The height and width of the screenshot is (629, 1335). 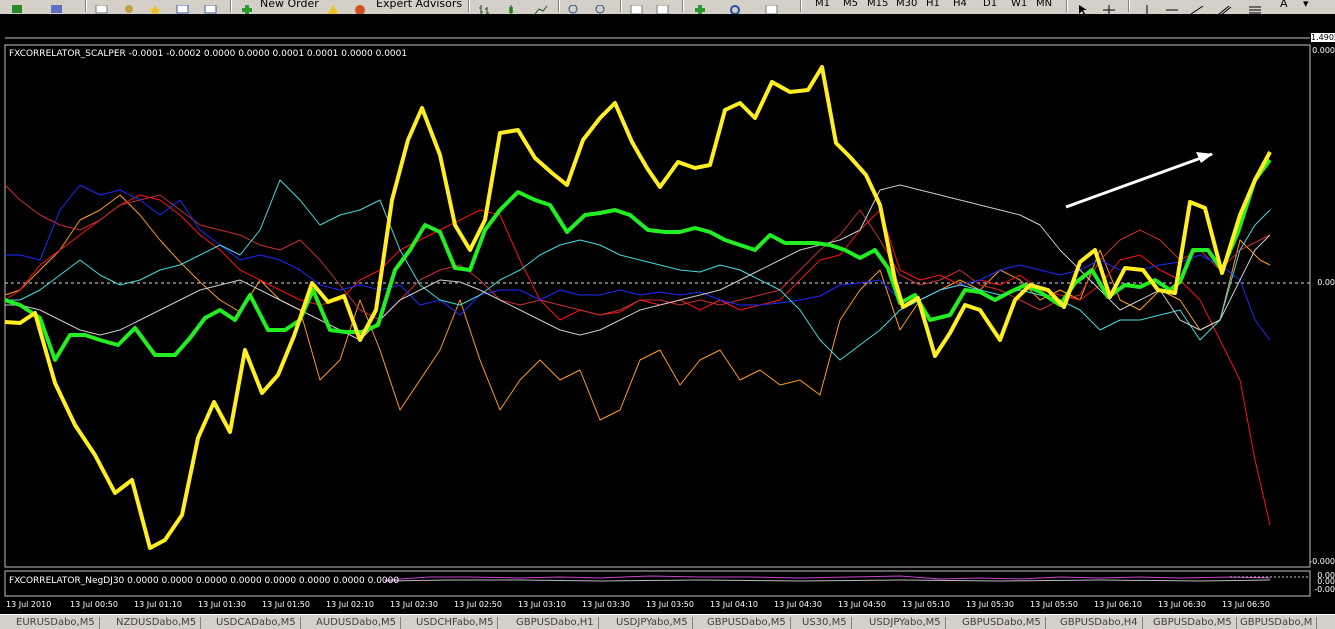 I want to click on x-axis-tick-label: 13 Jul 01:50, so click(x=286, y=604).